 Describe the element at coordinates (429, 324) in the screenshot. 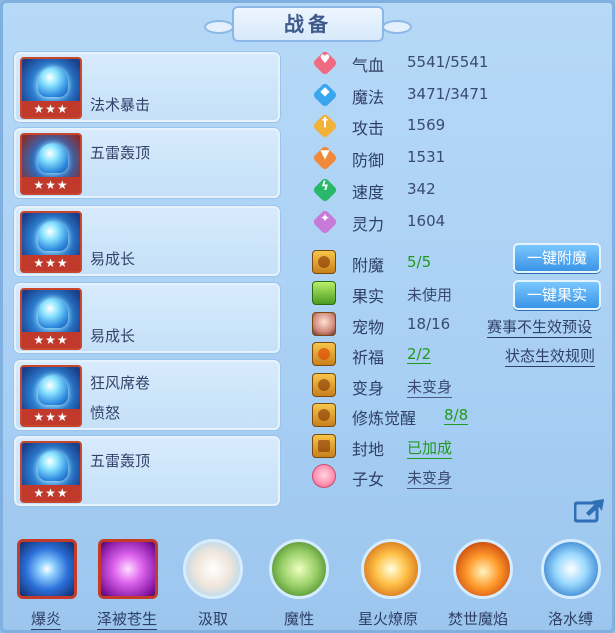

I see `prop-value: 18/16` at that location.